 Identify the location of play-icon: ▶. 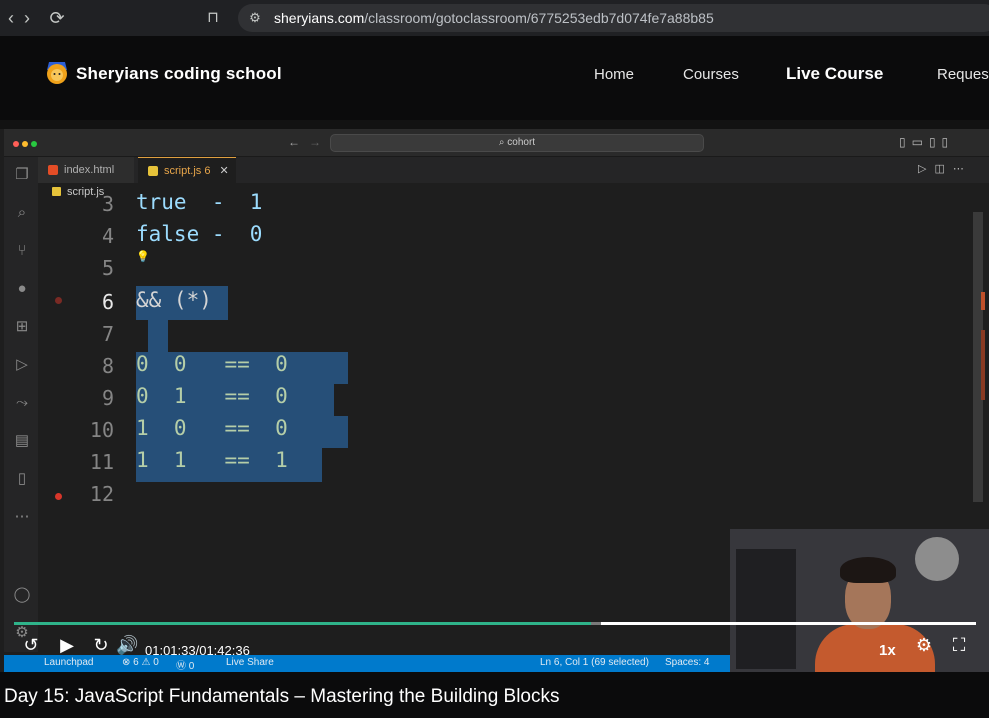
(67, 645).